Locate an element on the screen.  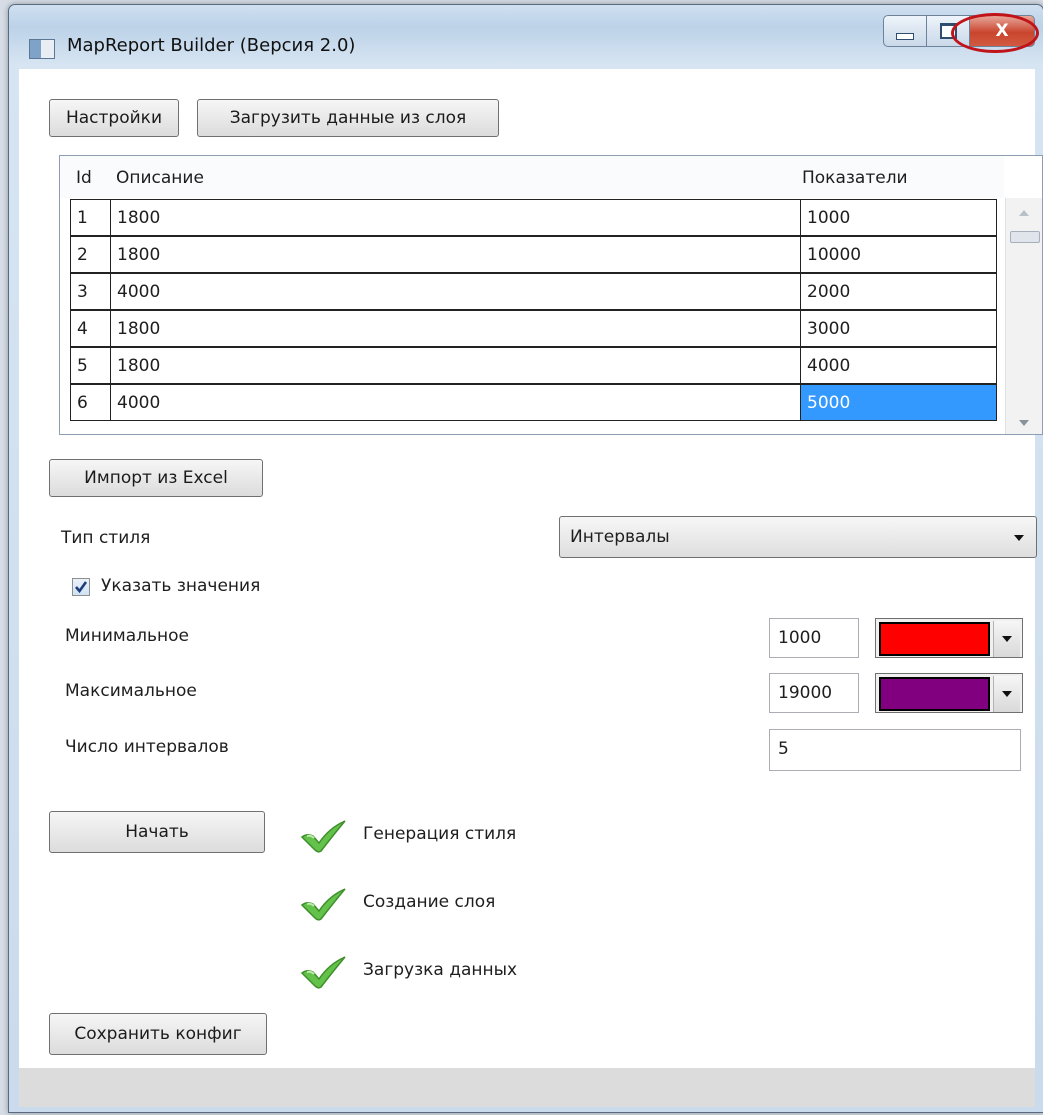
maximize-button is located at coordinates (948, 31).